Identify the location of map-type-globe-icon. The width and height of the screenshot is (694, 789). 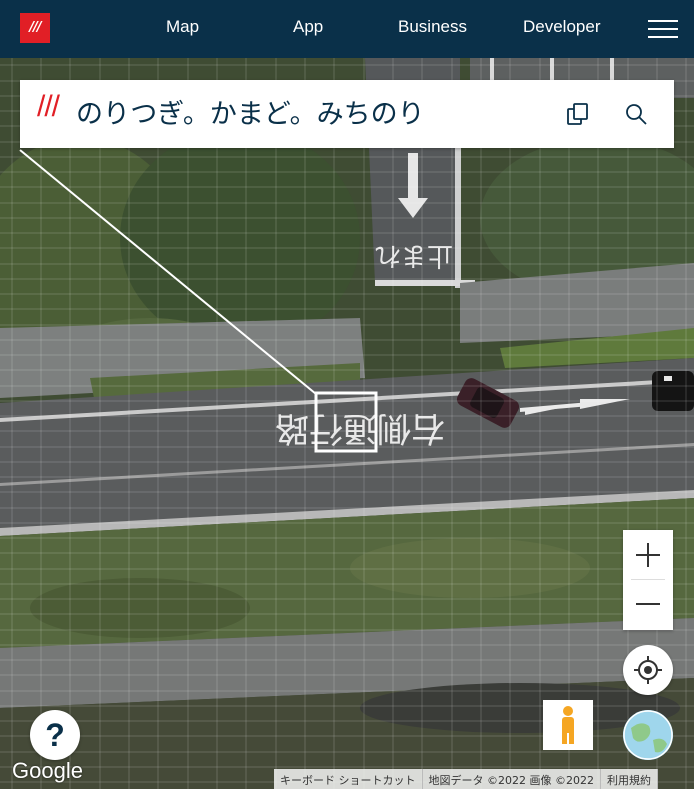
(648, 735).